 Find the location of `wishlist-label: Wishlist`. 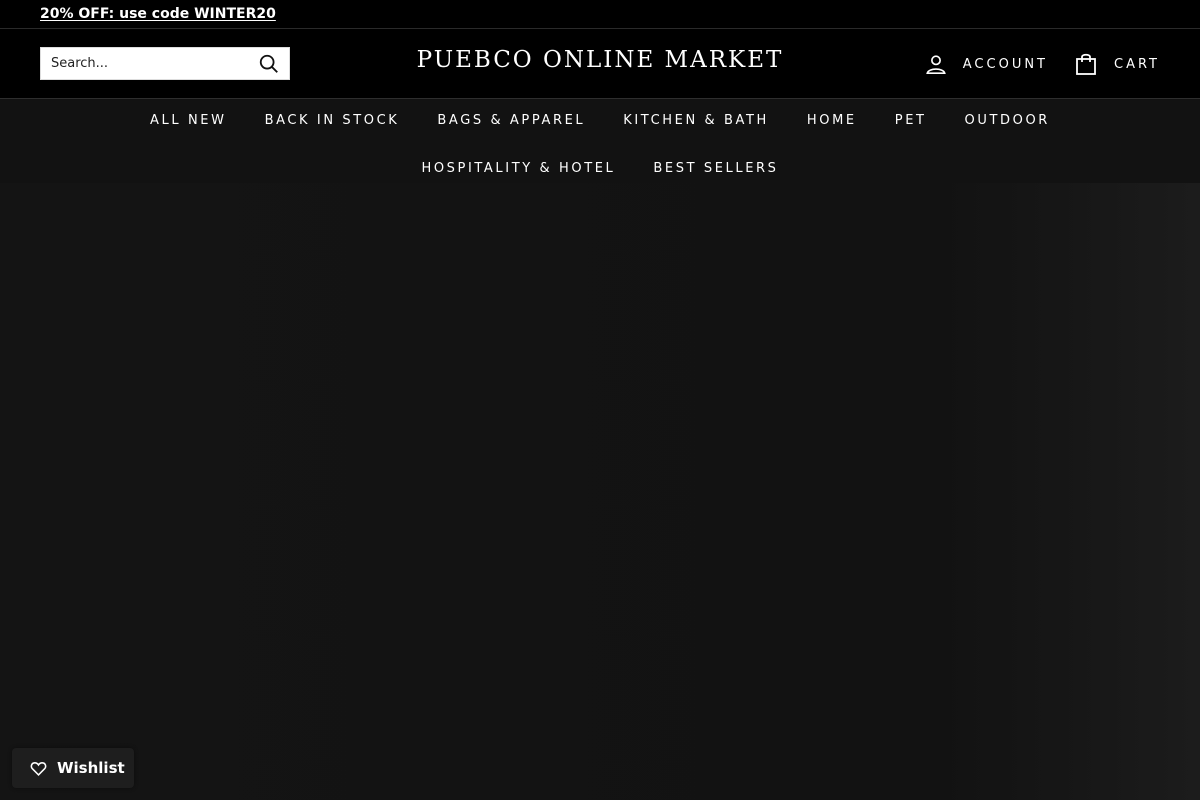

wishlist-label: Wishlist is located at coordinates (91, 768).